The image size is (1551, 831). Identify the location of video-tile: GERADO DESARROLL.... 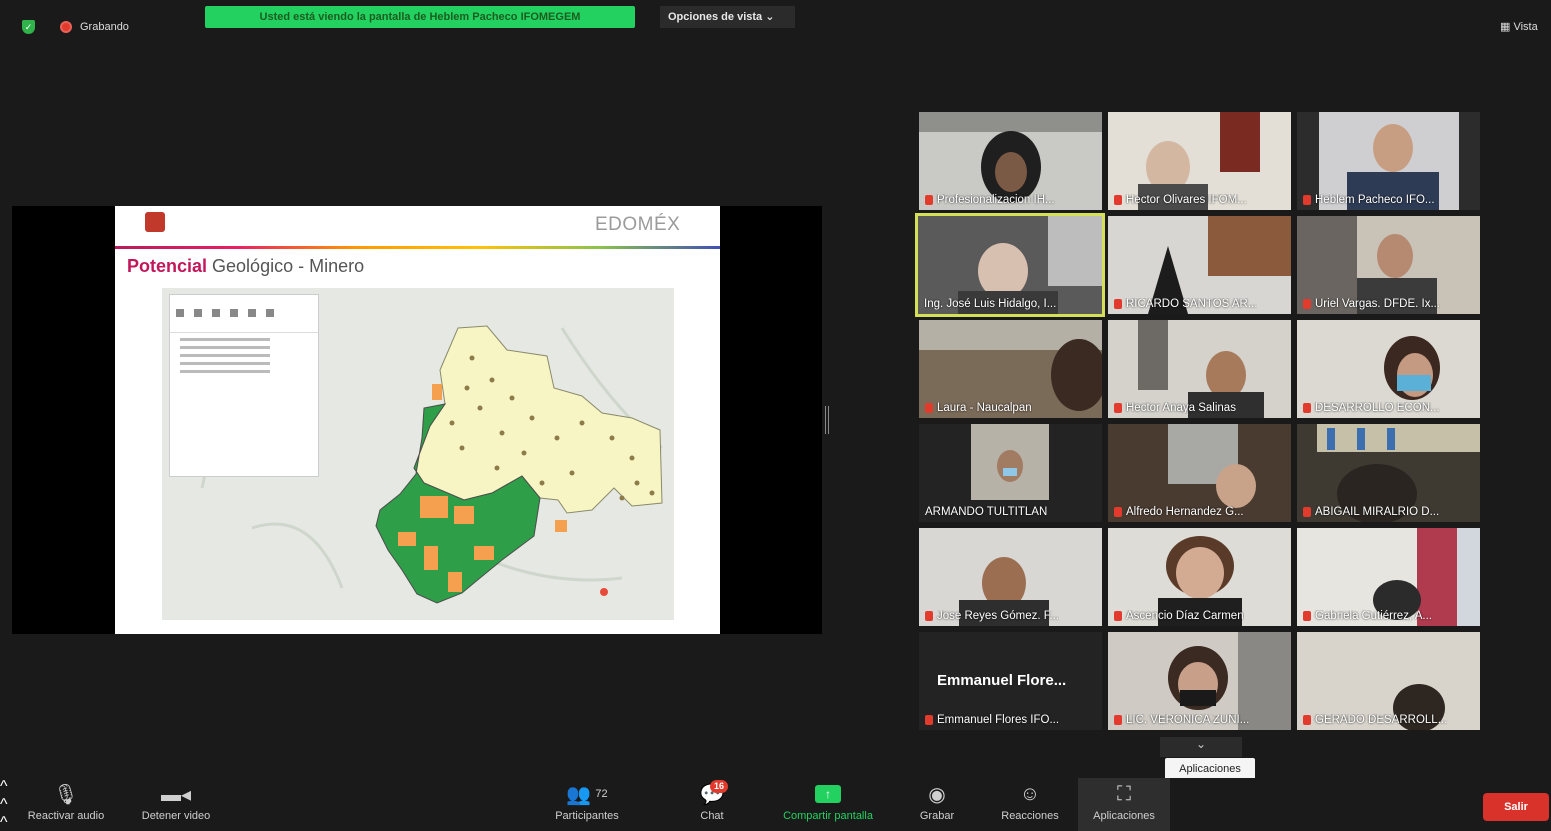
(1388, 681).